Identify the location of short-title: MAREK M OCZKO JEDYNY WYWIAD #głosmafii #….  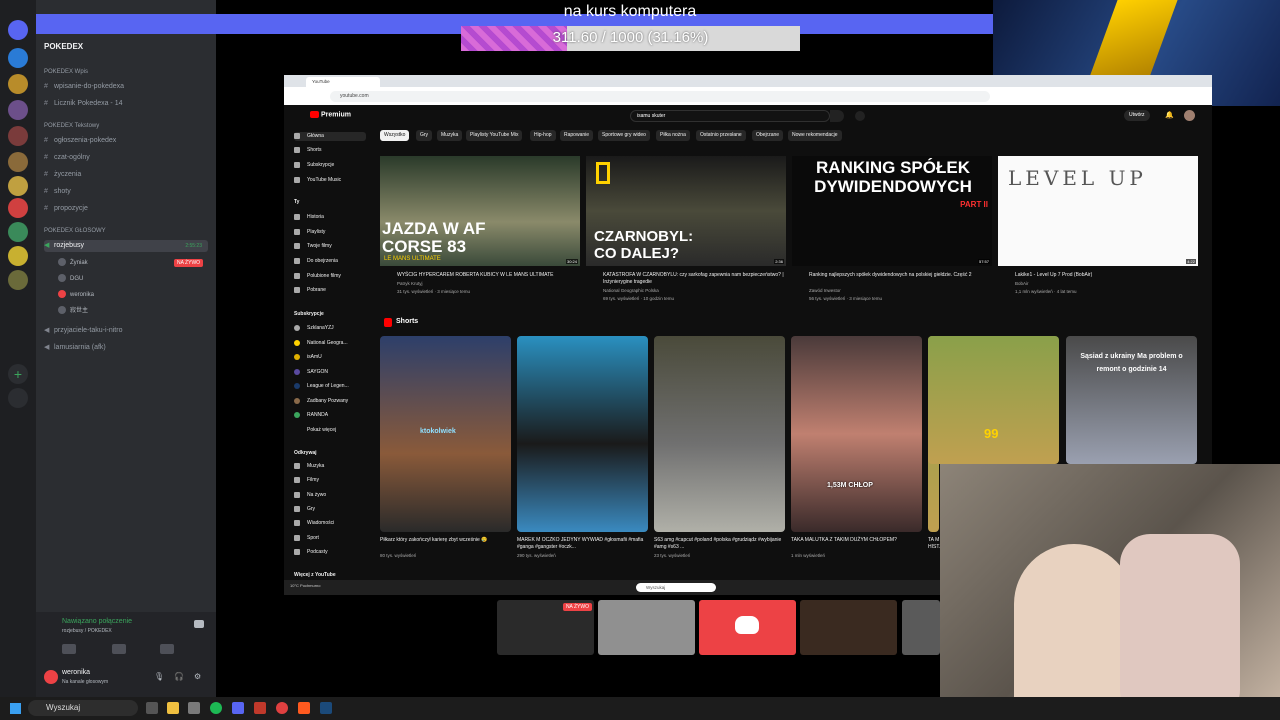
(581, 544).